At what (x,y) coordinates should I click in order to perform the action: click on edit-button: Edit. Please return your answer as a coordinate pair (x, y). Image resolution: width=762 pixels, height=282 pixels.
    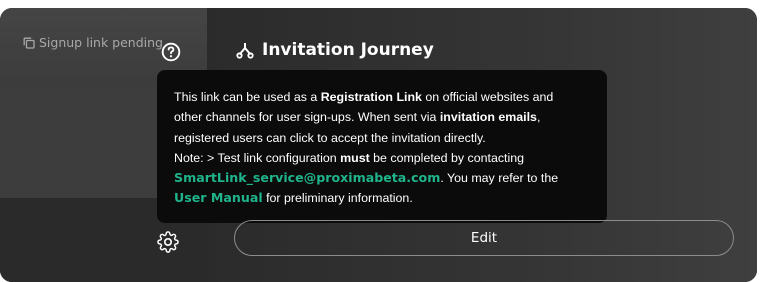
    Looking at the image, I should click on (484, 238).